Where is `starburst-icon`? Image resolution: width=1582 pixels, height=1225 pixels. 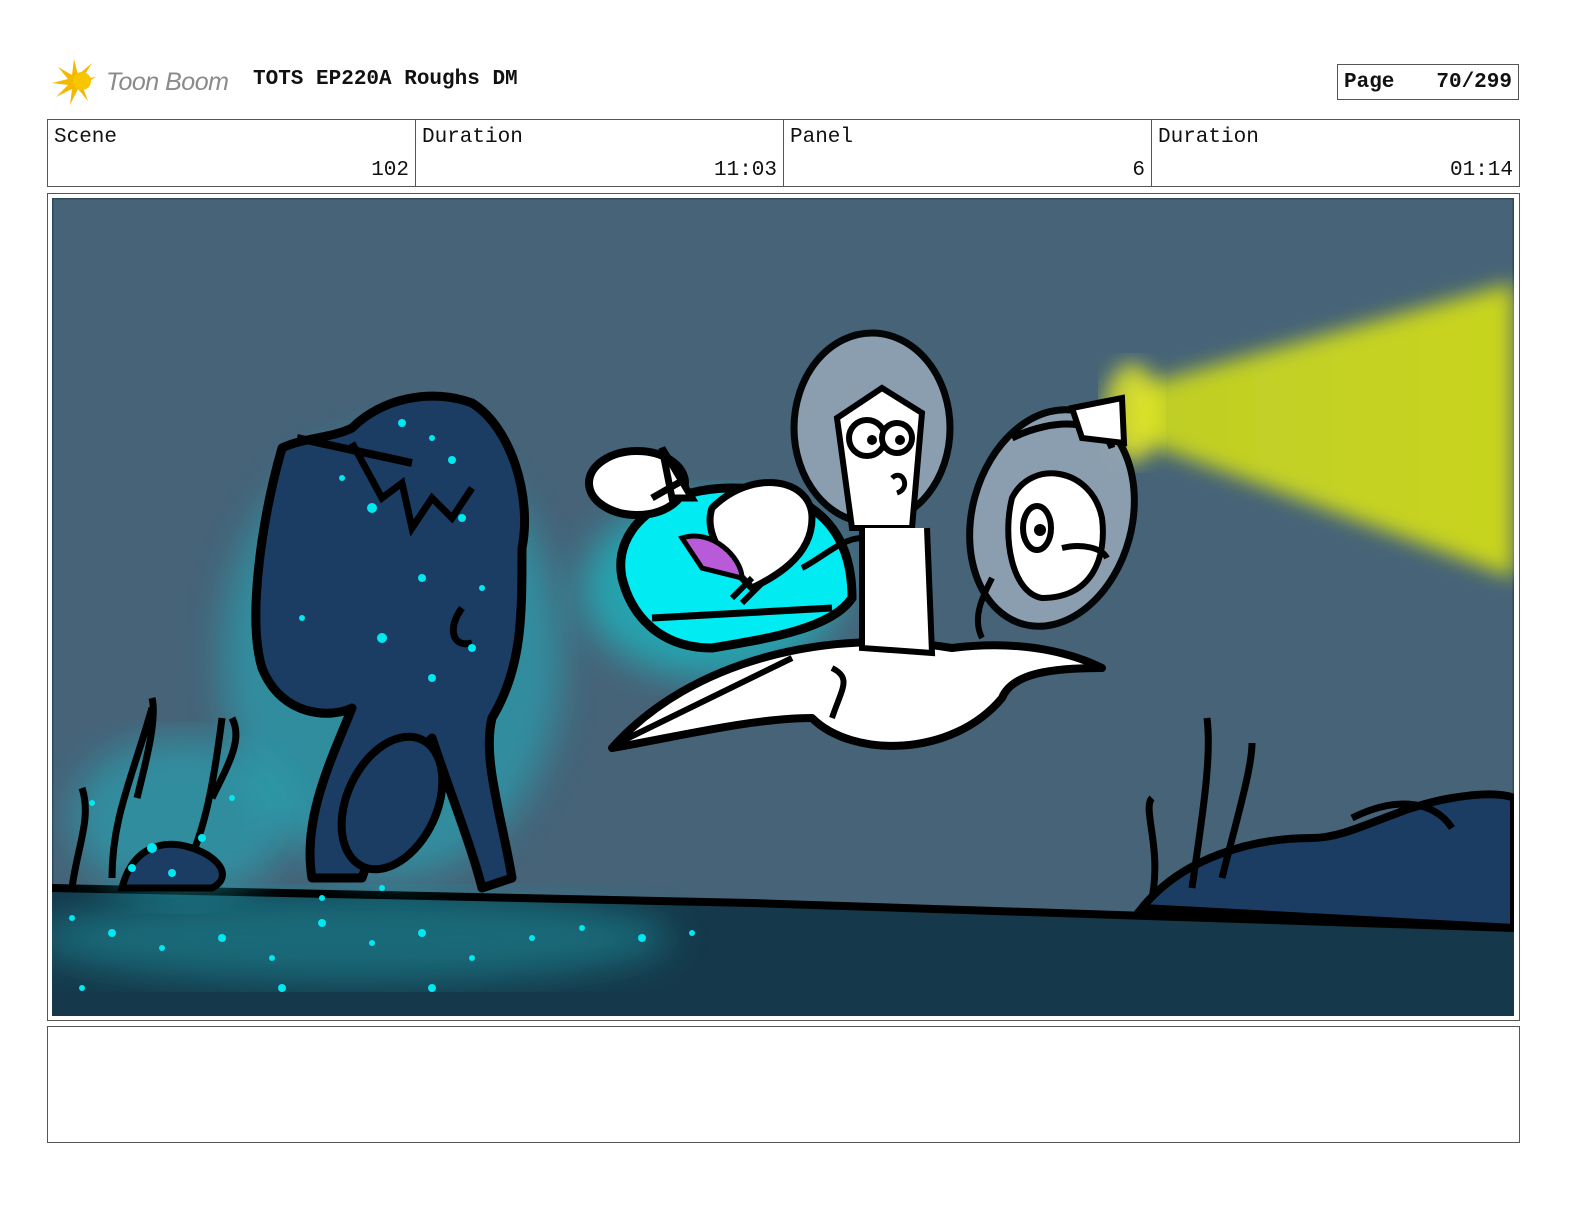 starburst-icon is located at coordinates (74, 82).